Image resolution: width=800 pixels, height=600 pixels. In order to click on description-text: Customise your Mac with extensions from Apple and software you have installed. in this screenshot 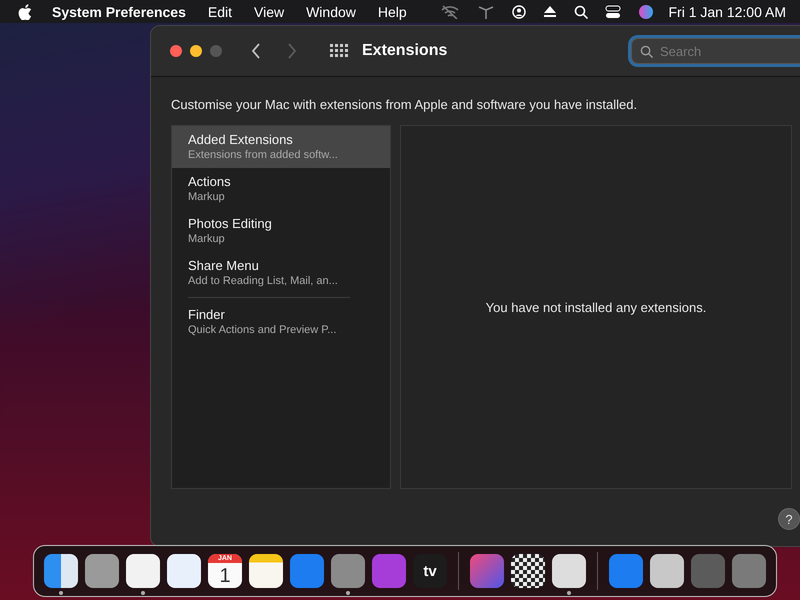, I will do `click(404, 104)`.